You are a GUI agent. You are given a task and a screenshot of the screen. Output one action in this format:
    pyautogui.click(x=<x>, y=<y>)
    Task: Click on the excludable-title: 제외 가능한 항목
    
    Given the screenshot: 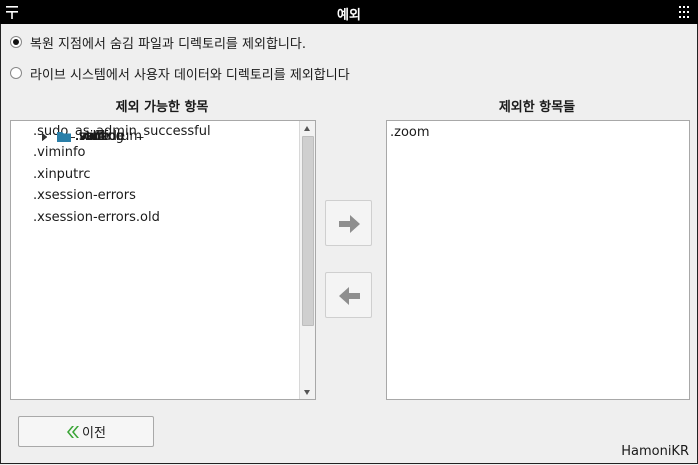 What is the action you would take?
    pyautogui.click(x=162, y=107)
    